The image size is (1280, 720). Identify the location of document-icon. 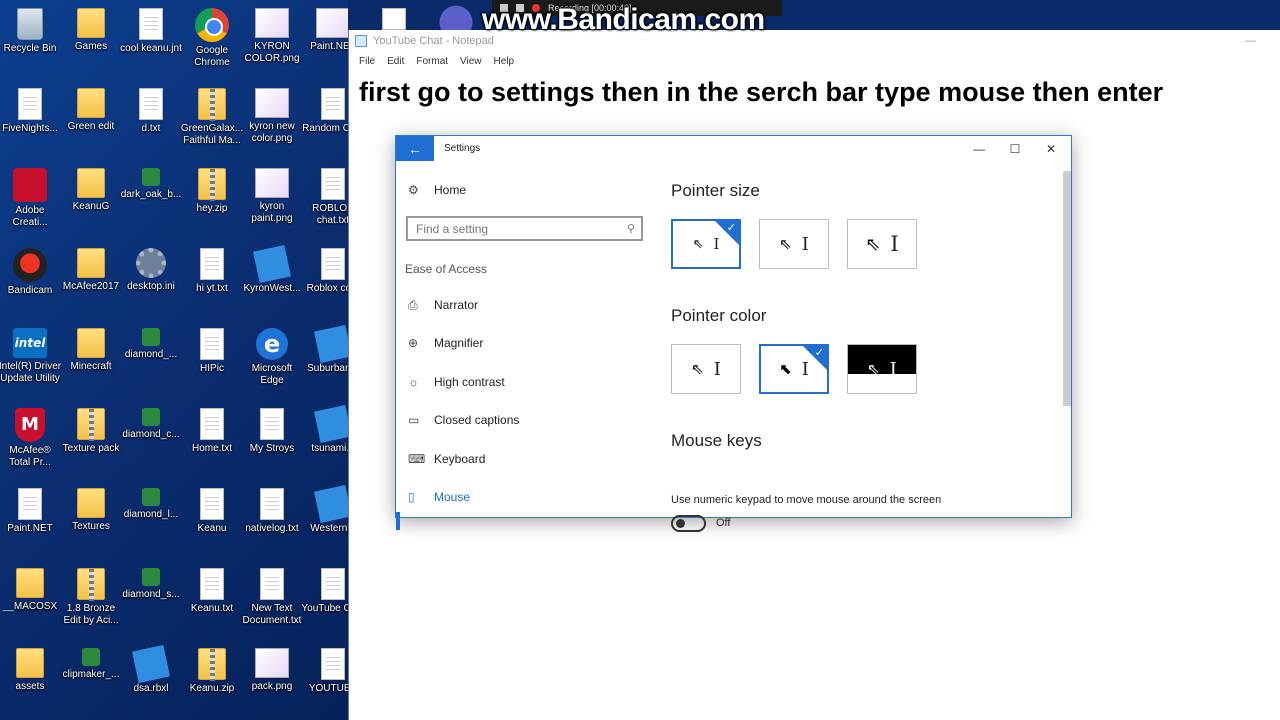
(333, 584).